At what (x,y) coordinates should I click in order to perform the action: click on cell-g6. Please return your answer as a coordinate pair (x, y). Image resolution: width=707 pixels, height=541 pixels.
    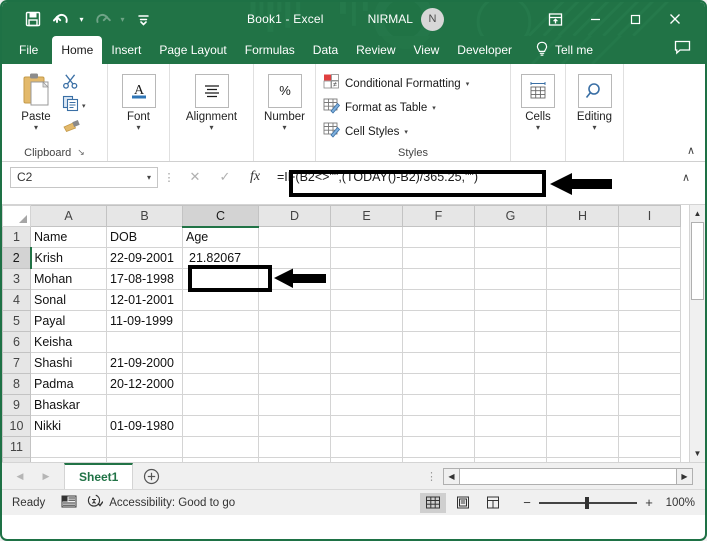
    Looking at the image, I should click on (510, 342).